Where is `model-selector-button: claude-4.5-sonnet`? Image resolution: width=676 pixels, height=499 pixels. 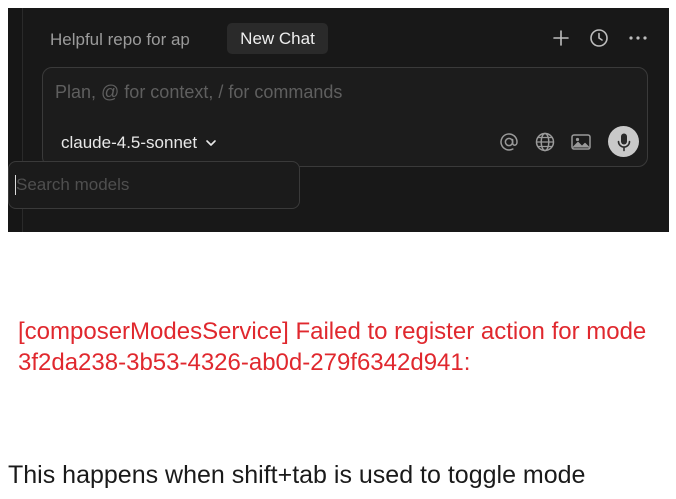 model-selector-button: claude-4.5-sonnet is located at coordinates (139, 143).